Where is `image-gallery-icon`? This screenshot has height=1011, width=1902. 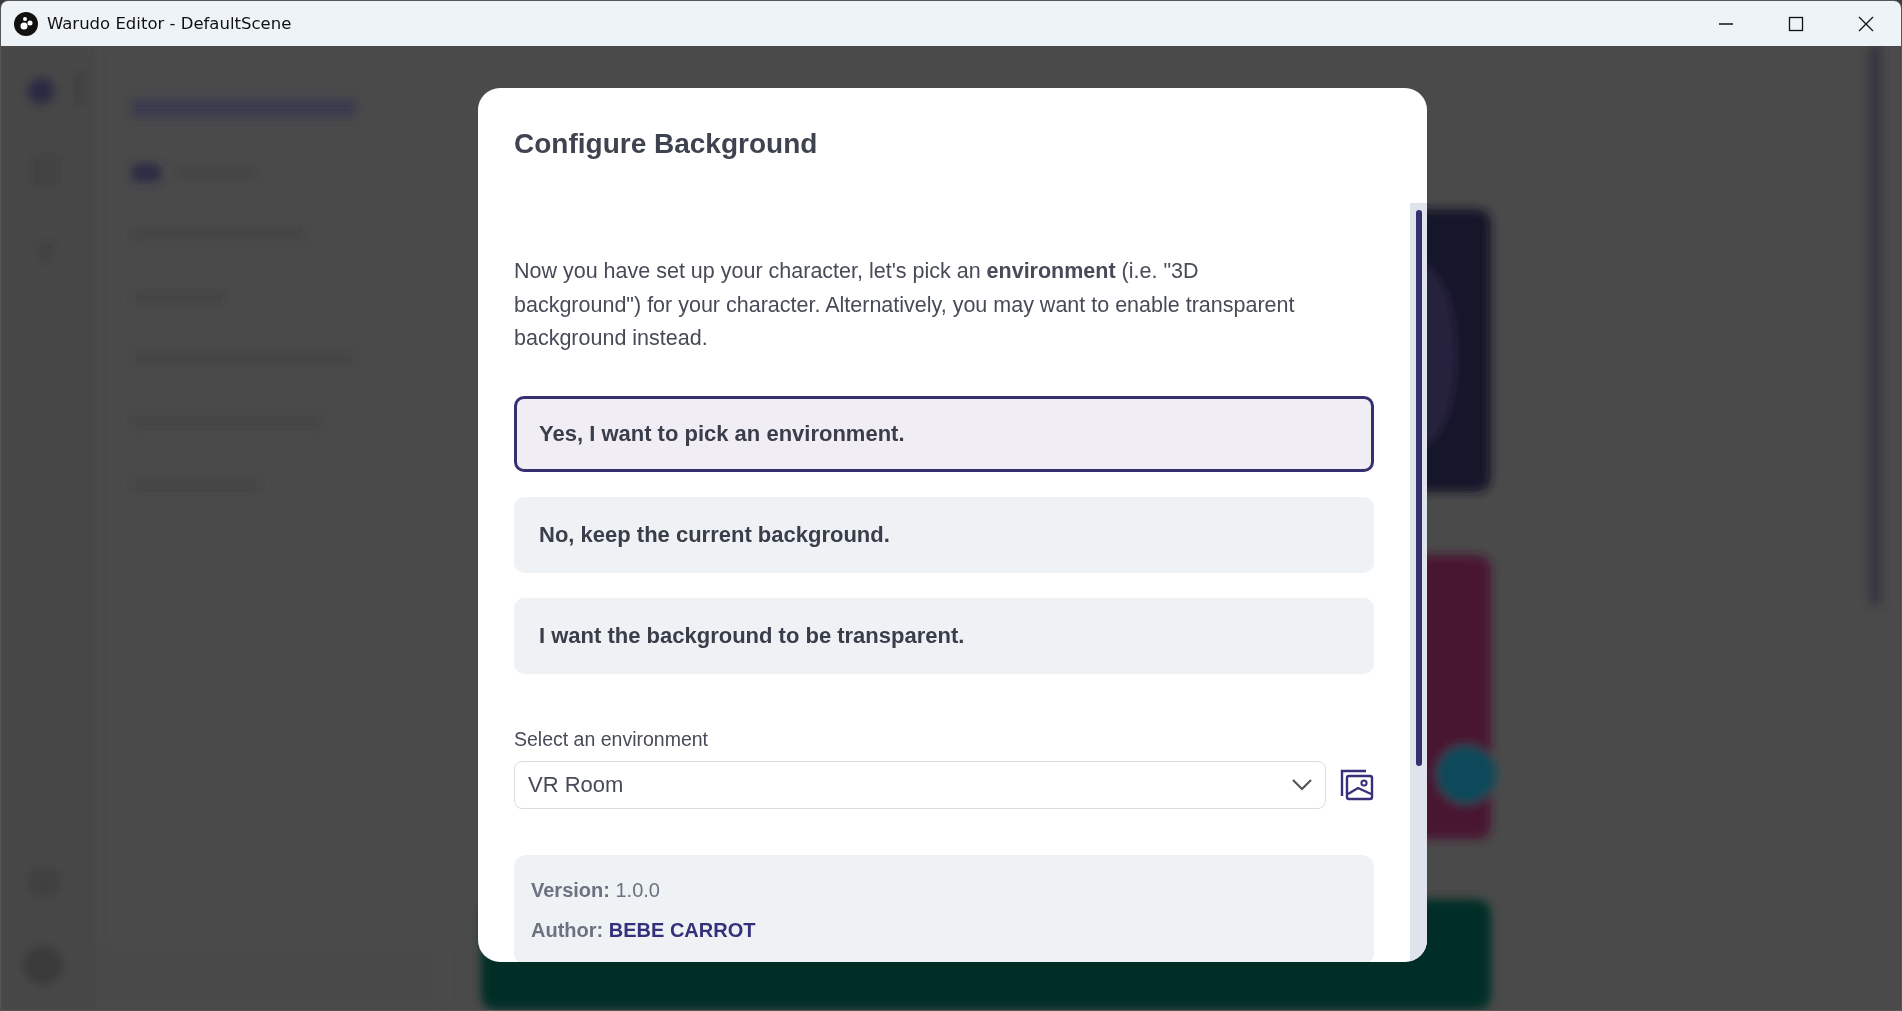 image-gallery-icon is located at coordinates (1357, 784).